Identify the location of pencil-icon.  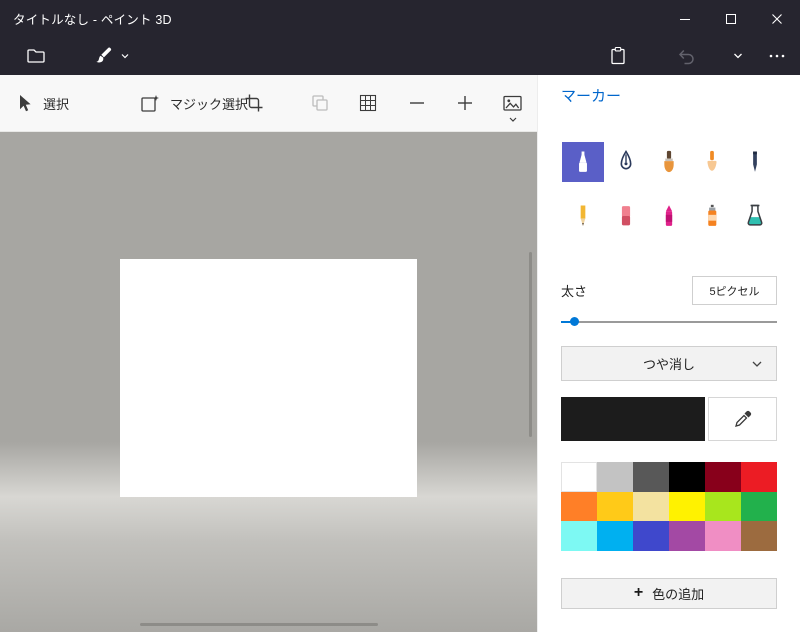
(582, 215).